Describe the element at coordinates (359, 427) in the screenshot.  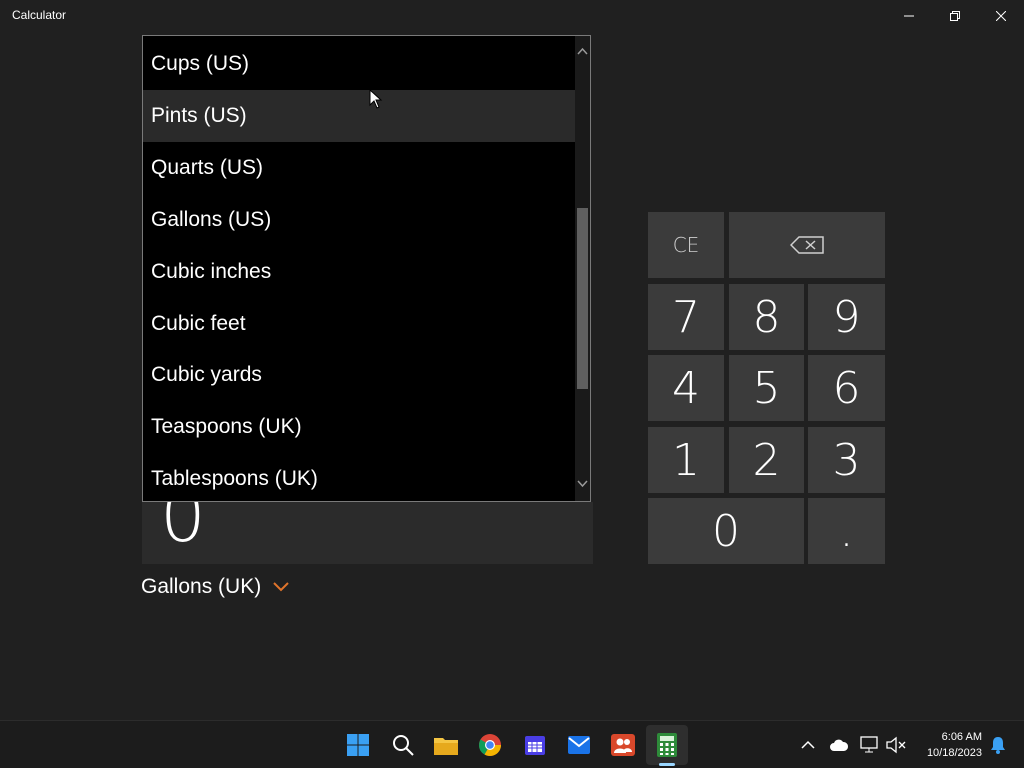
I see `list-item: Teaspoons (UK)` at that location.